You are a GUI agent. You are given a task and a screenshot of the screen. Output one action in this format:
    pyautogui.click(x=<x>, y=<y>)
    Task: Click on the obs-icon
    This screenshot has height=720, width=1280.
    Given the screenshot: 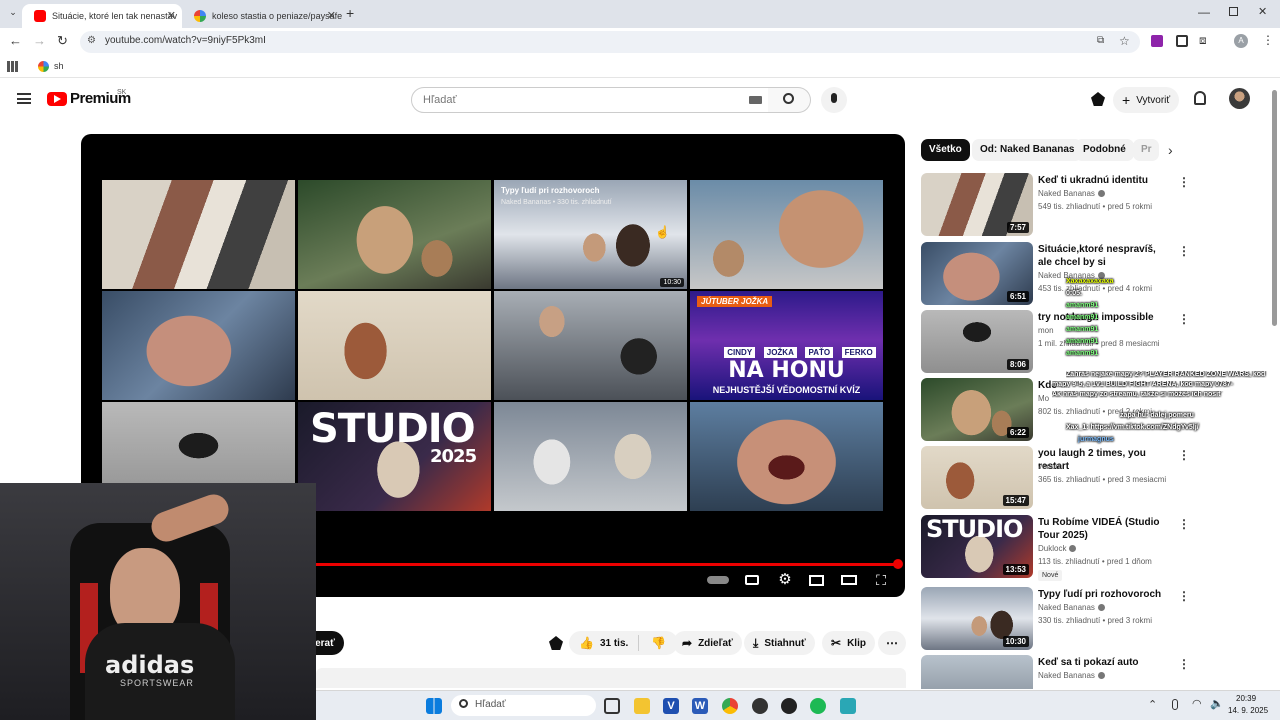 What is the action you would take?
    pyautogui.click(x=789, y=706)
    